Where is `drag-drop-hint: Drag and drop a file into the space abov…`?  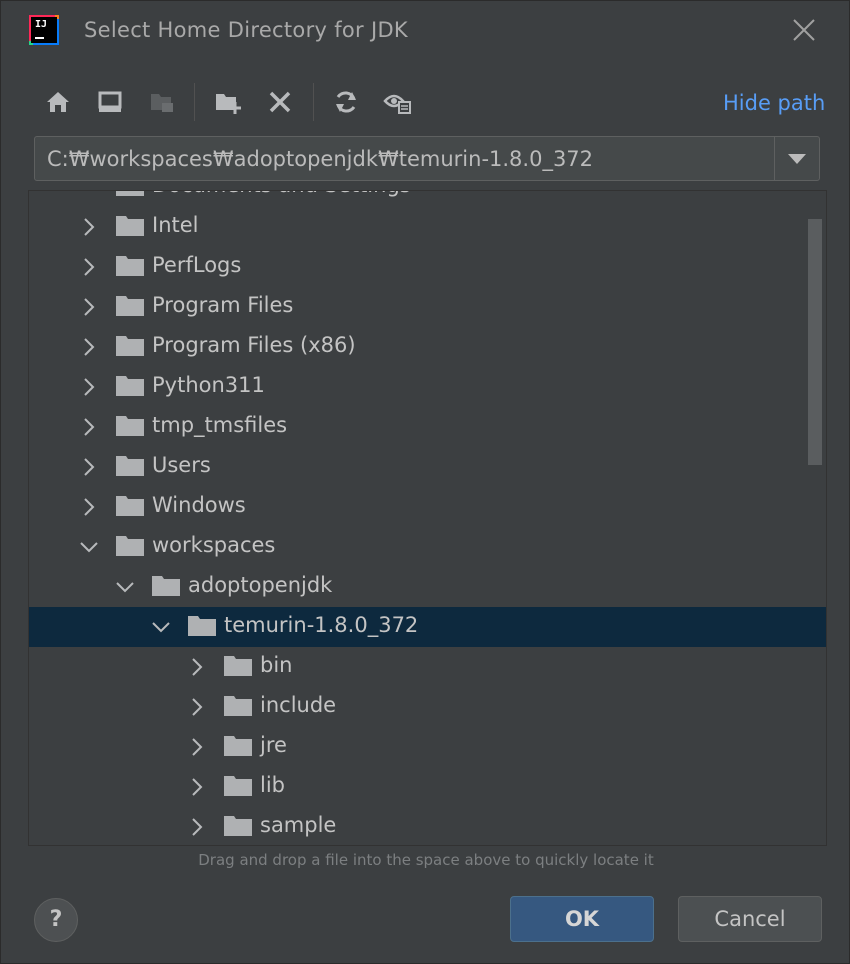 drag-drop-hint: Drag and drop a file into the space abov… is located at coordinates (426, 860).